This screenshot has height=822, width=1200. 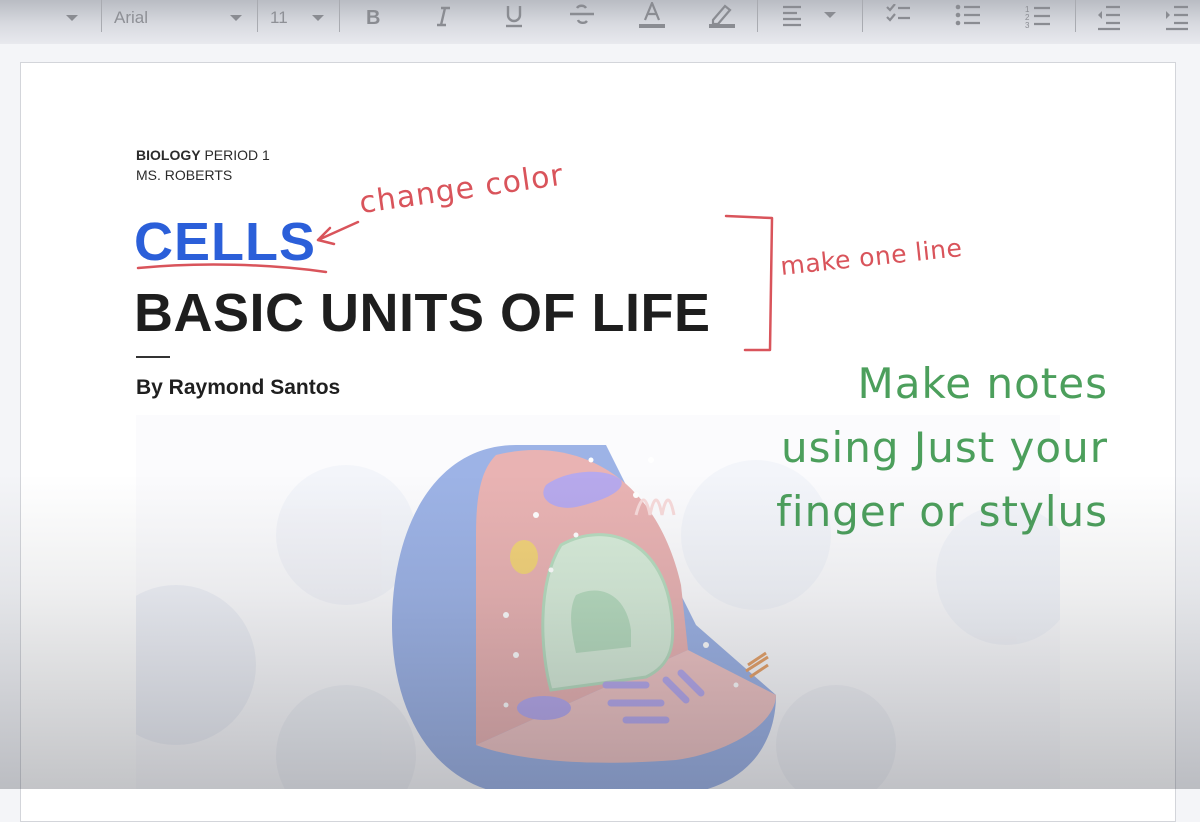 I want to click on bold-icon: B, so click(x=373, y=18).